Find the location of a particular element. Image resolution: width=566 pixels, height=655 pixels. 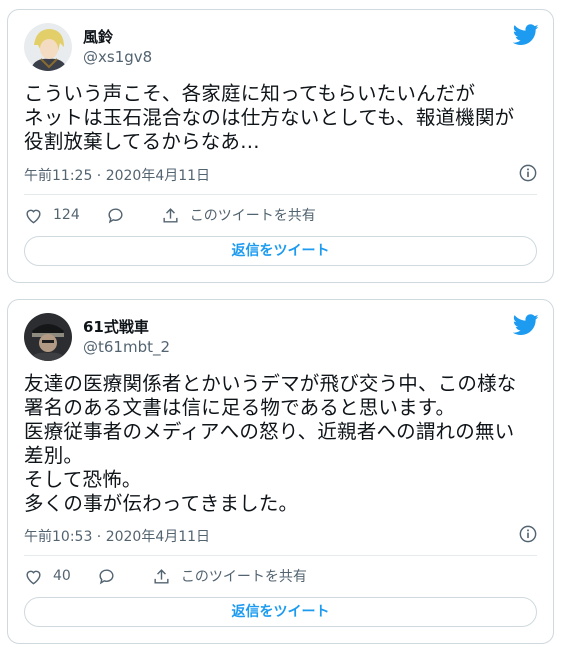

display-name: 風鈴 is located at coordinates (98, 36).